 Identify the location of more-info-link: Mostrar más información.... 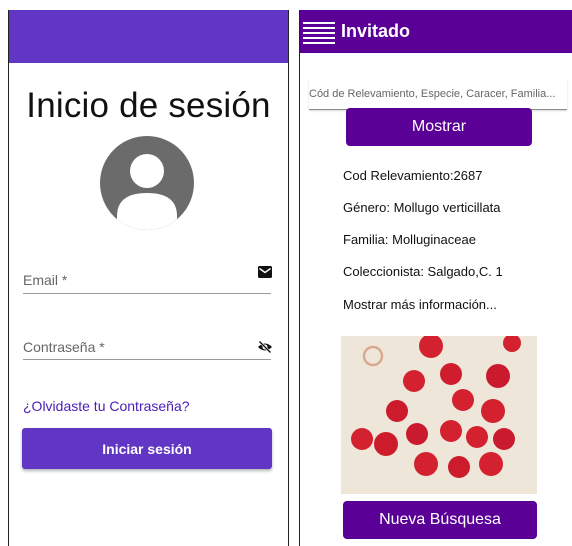
(420, 304).